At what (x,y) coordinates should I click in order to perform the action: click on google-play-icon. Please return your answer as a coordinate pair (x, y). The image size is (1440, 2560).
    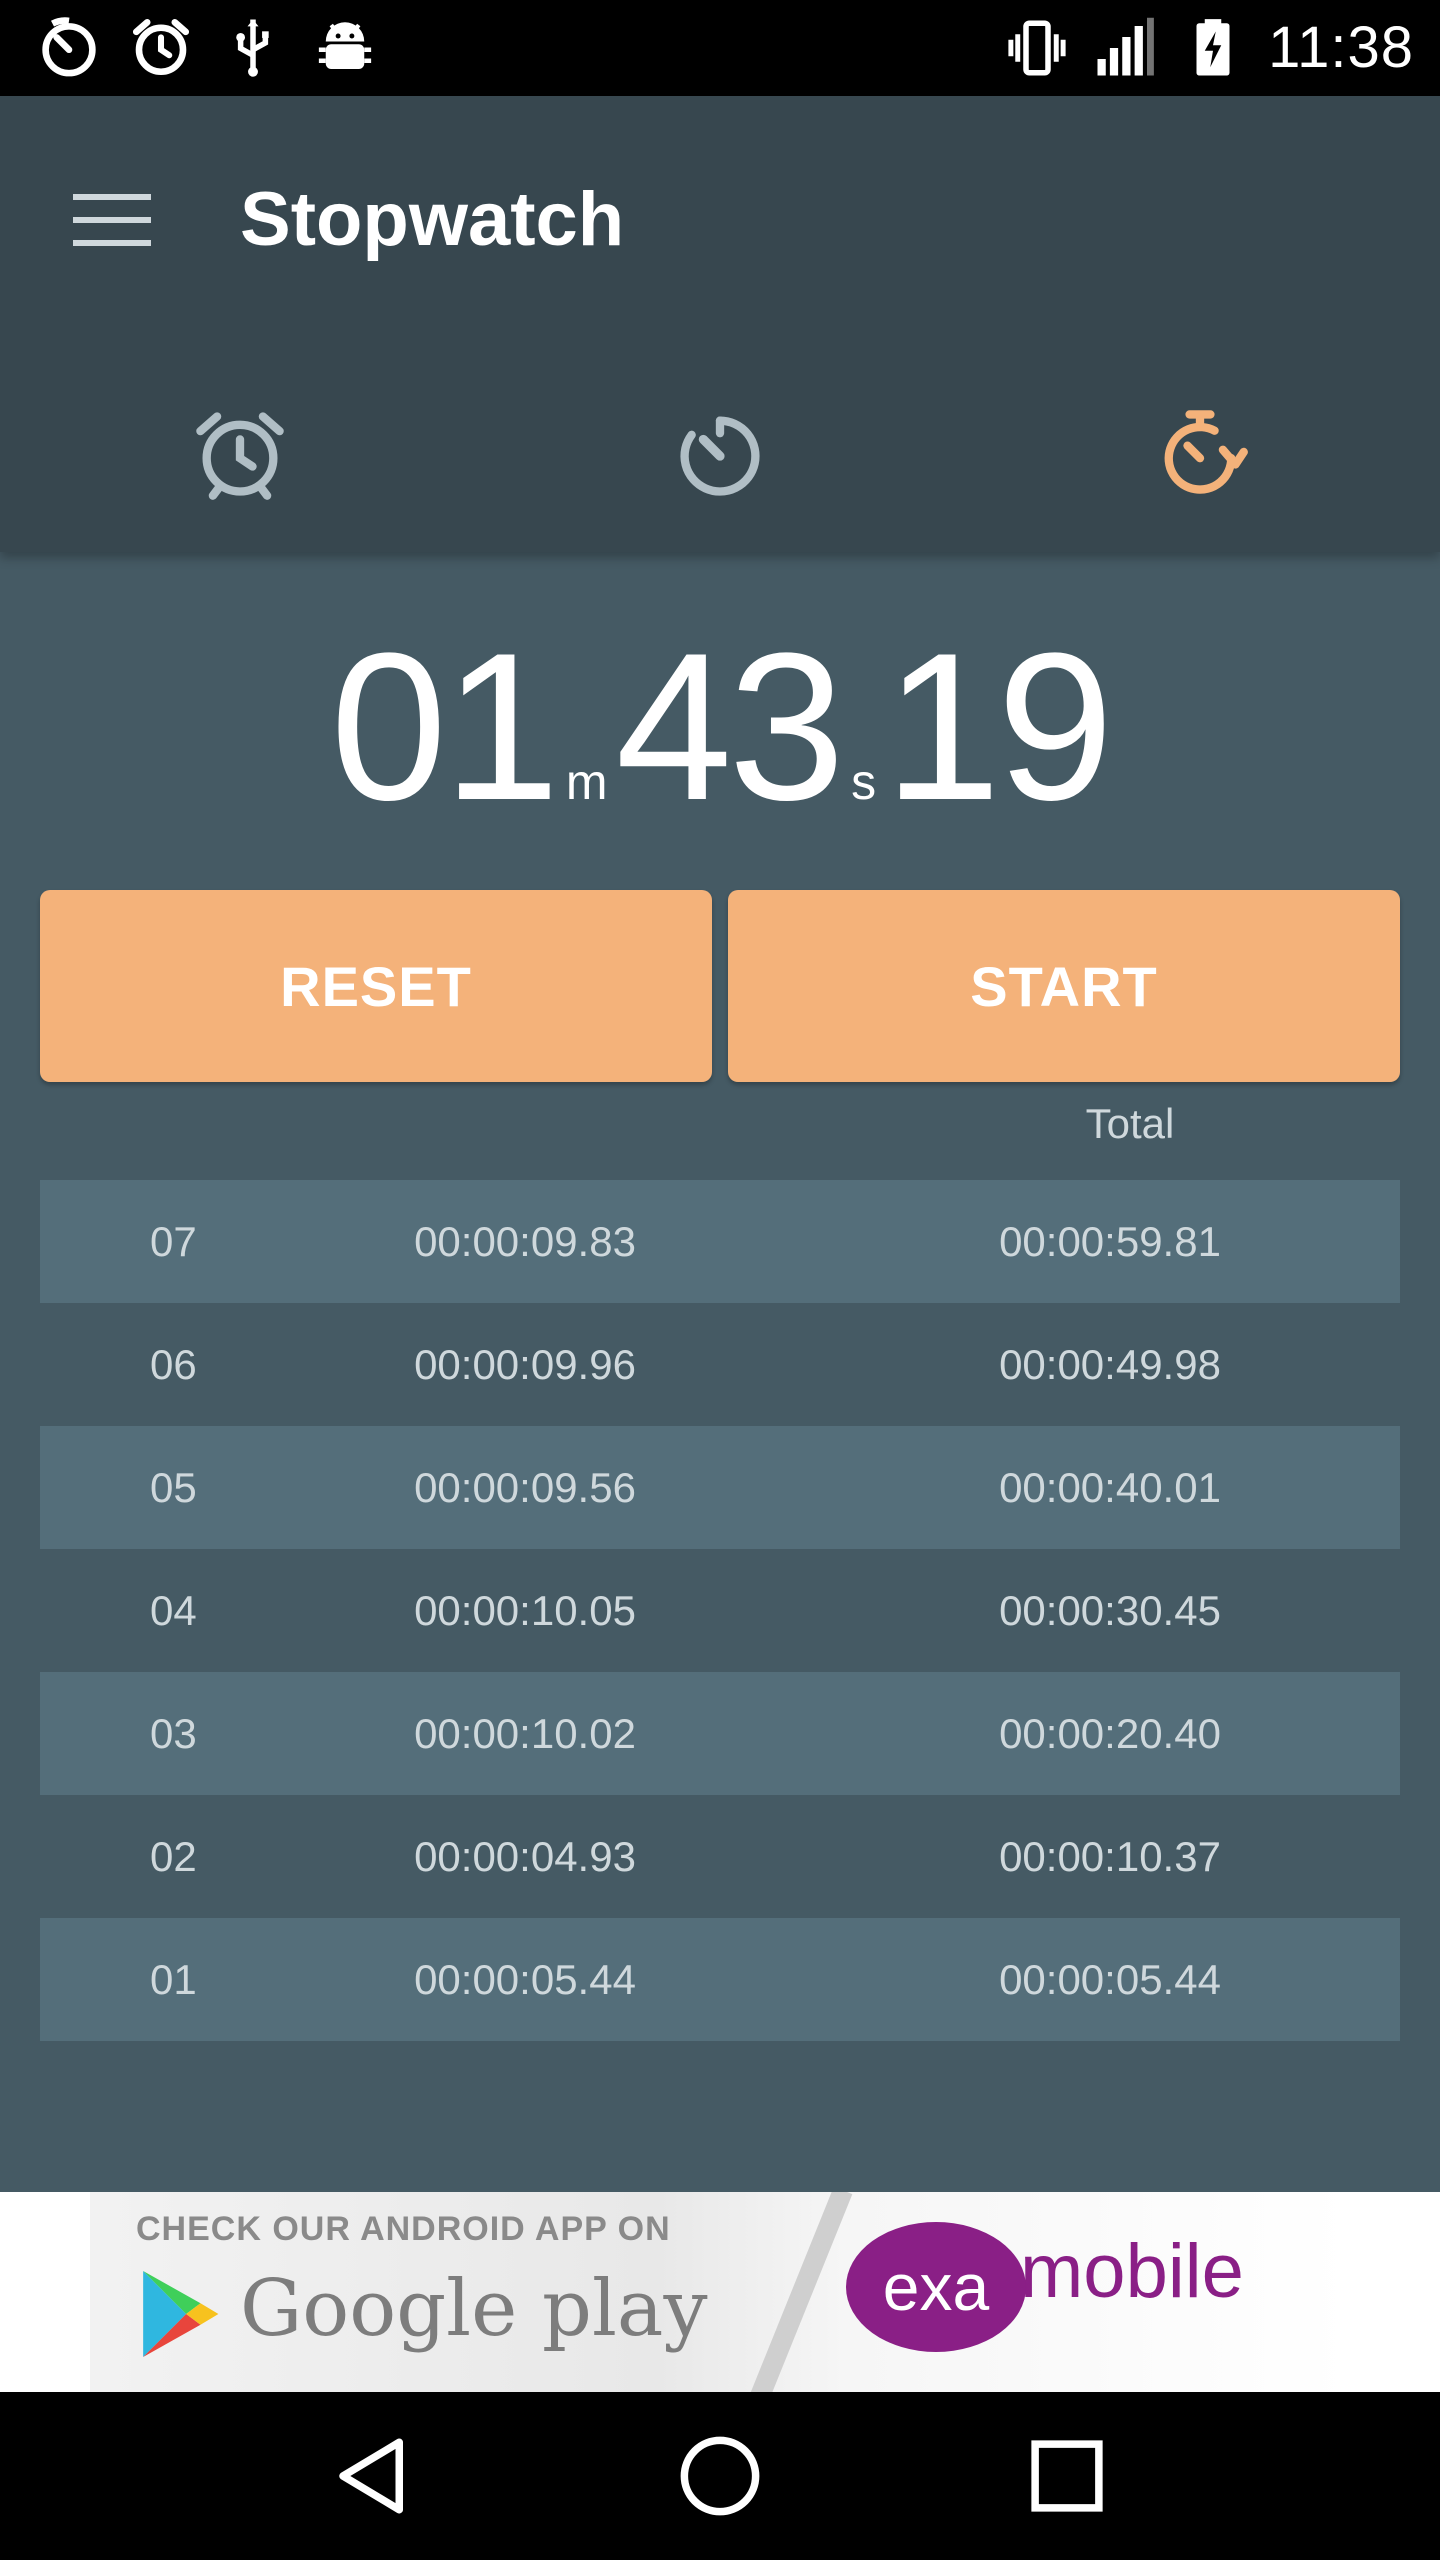
    Looking at the image, I should click on (181, 2314).